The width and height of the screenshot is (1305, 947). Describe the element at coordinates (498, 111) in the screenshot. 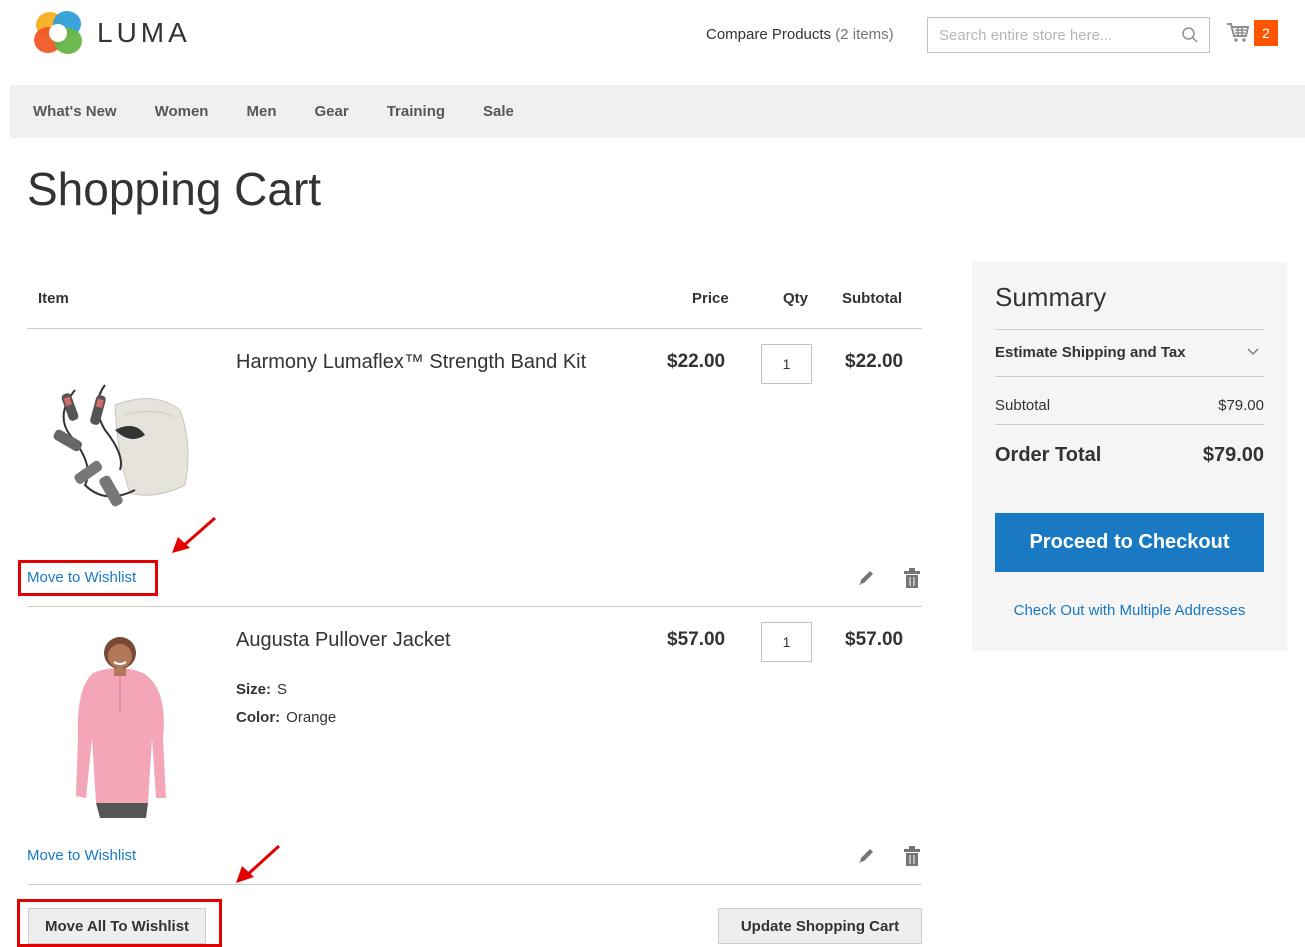

I see `nav-item-sale: Sale` at that location.